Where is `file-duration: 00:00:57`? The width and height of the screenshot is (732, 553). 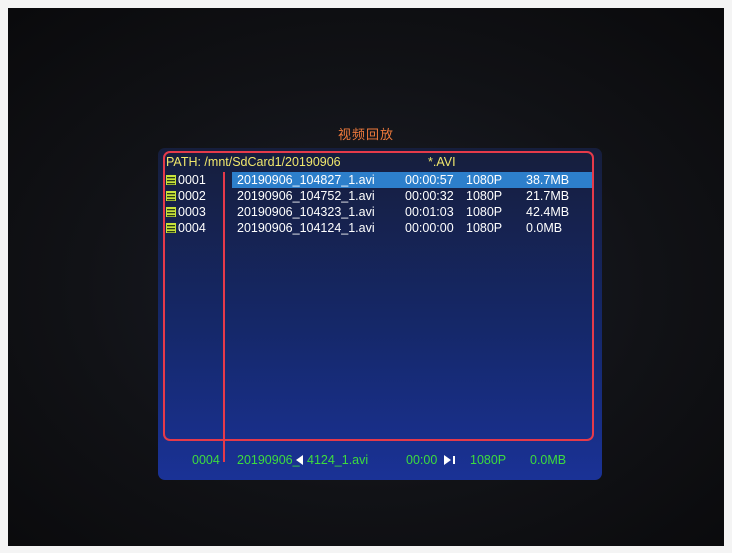
file-duration: 00:00:57 is located at coordinates (429, 180).